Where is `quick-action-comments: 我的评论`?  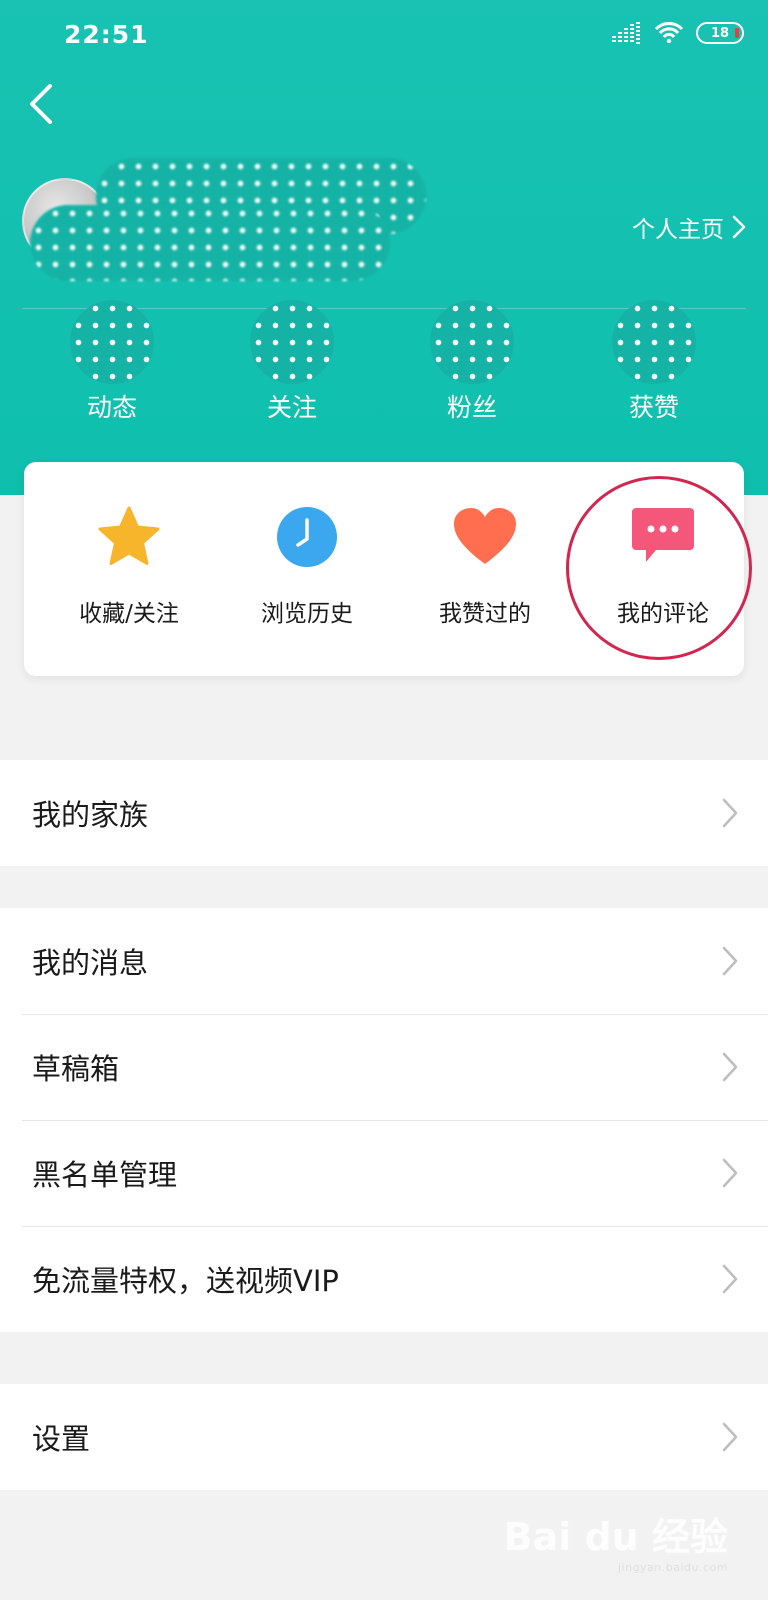
quick-action-comments: 我的评论 is located at coordinates (663, 565).